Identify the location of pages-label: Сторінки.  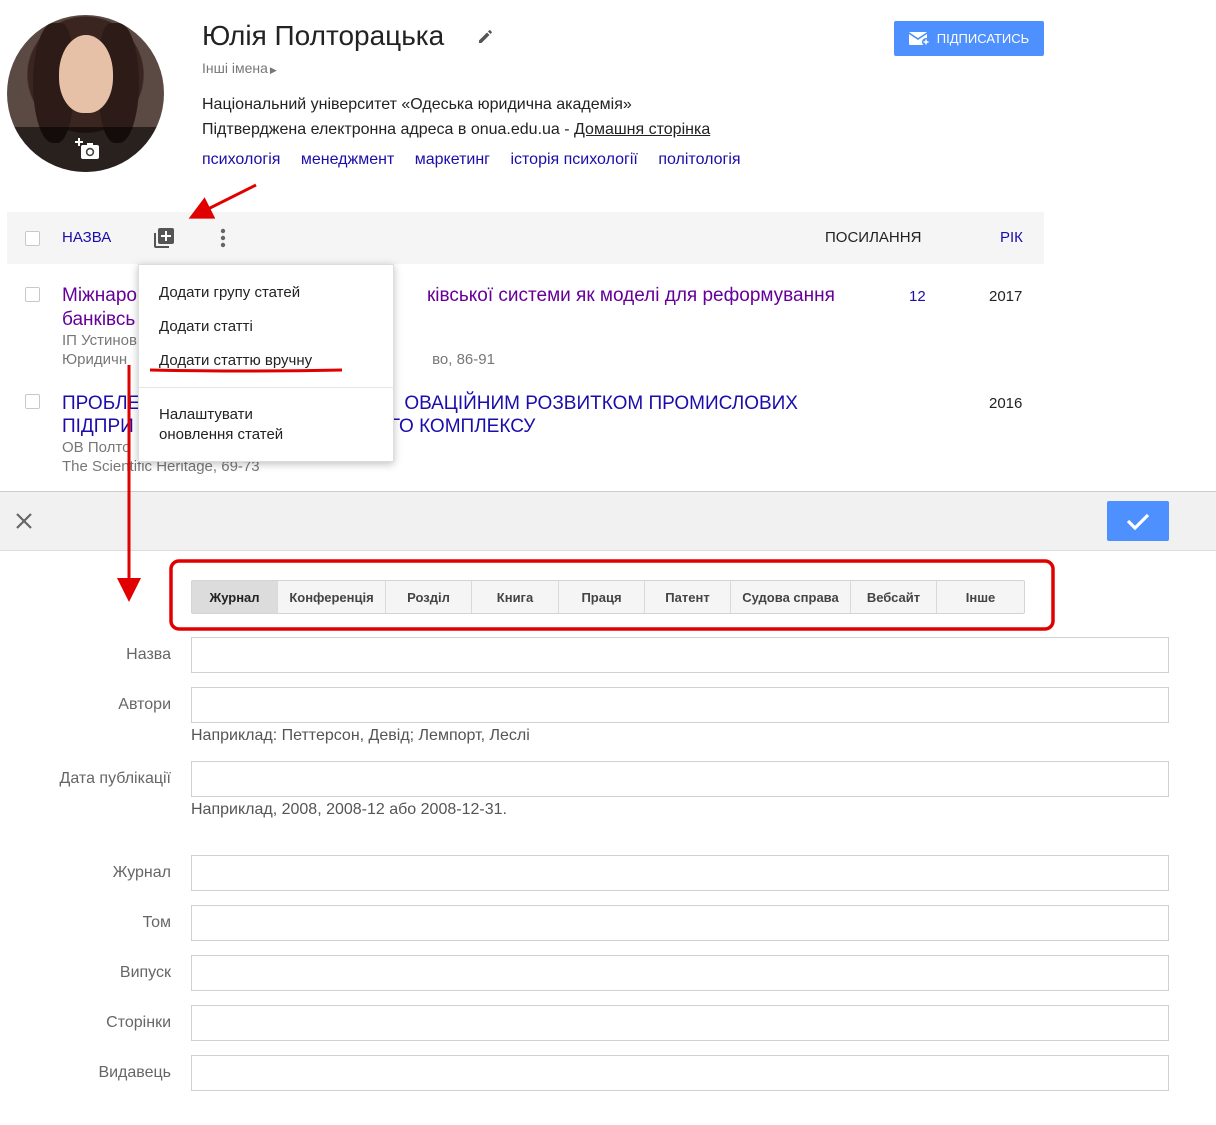
(138, 1022).